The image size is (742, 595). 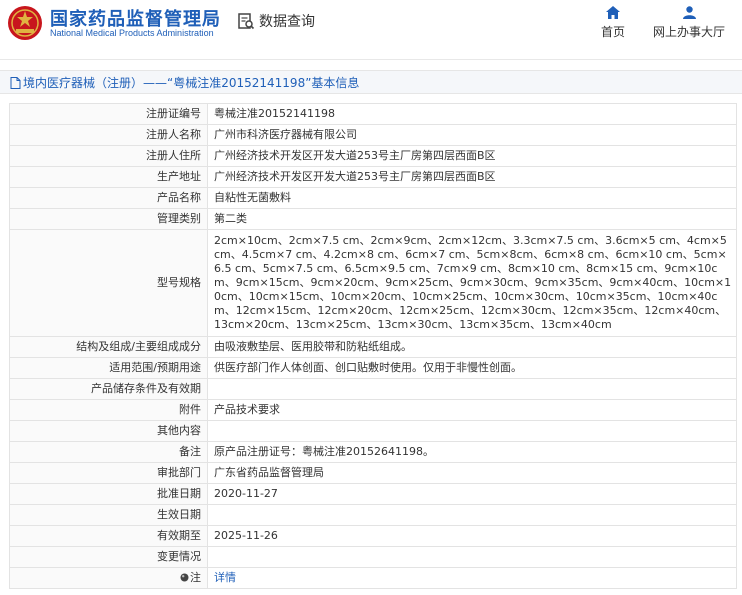 What do you see at coordinates (108, 347) in the screenshot?
I see `row-label: 结构及组成/主要组成成分` at bounding box center [108, 347].